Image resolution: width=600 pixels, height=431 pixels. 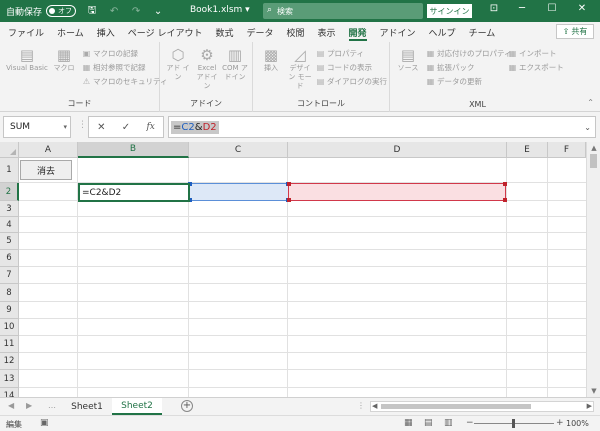 I want to click on zoom-slider, so click(x=514, y=423).